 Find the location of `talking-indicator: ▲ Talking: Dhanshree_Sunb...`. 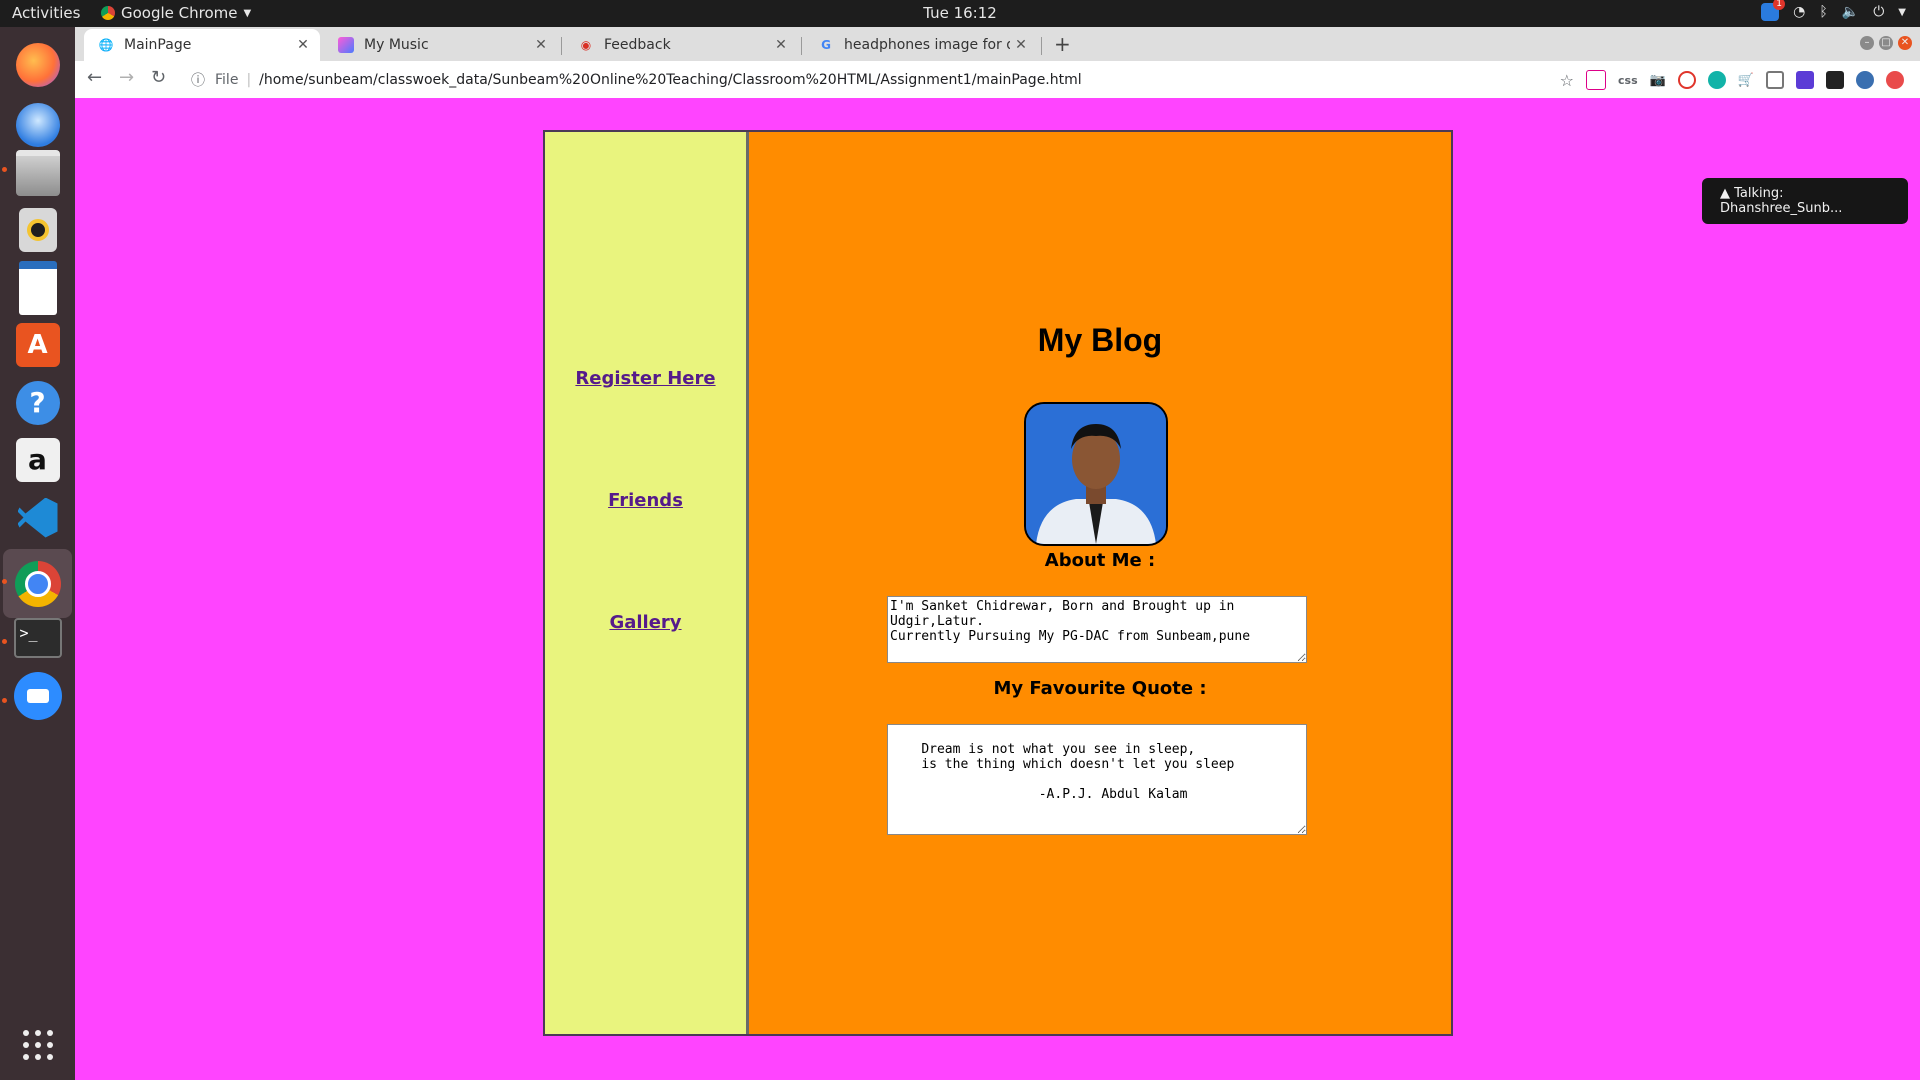

talking-indicator: ▲ Talking: Dhanshree_Sunb... is located at coordinates (1805, 201).